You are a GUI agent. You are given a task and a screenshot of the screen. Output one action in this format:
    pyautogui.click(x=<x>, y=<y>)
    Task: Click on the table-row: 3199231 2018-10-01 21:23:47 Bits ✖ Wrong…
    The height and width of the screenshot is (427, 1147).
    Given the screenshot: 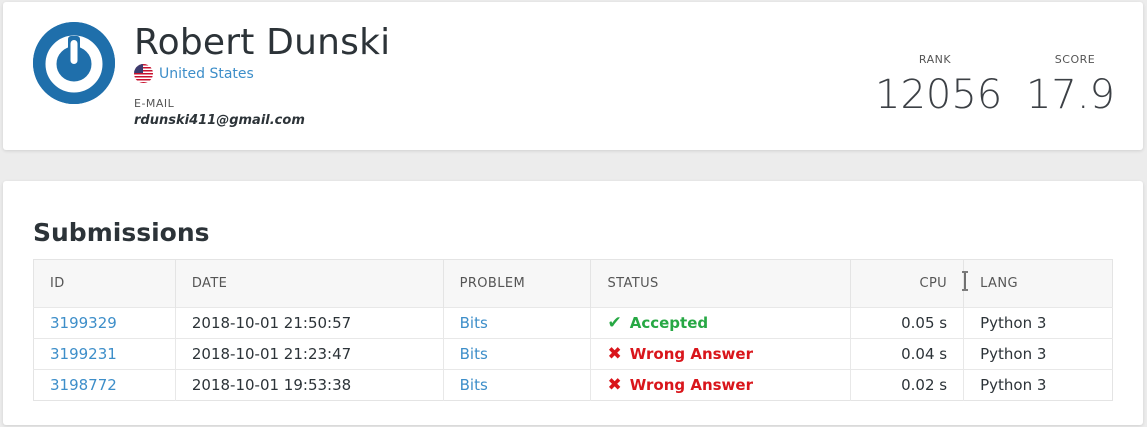 What is the action you would take?
    pyautogui.click(x=573, y=354)
    